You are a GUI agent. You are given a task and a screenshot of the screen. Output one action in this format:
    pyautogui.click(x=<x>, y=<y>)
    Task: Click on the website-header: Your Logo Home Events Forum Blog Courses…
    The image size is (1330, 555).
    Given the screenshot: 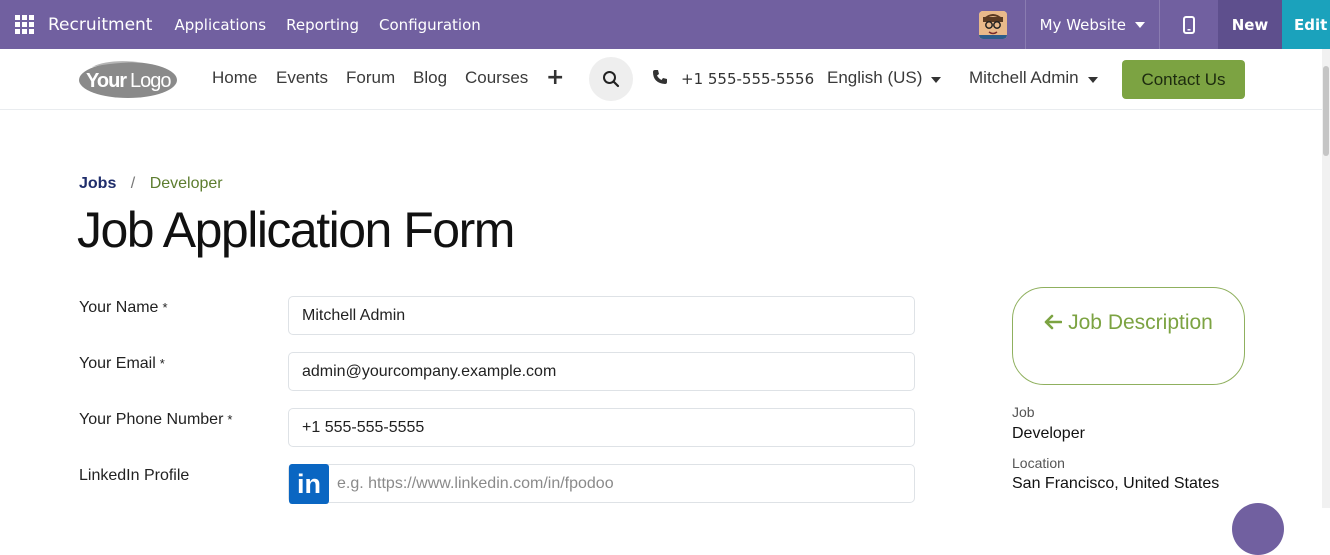 What is the action you would take?
    pyautogui.click(x=661, y=79)
    